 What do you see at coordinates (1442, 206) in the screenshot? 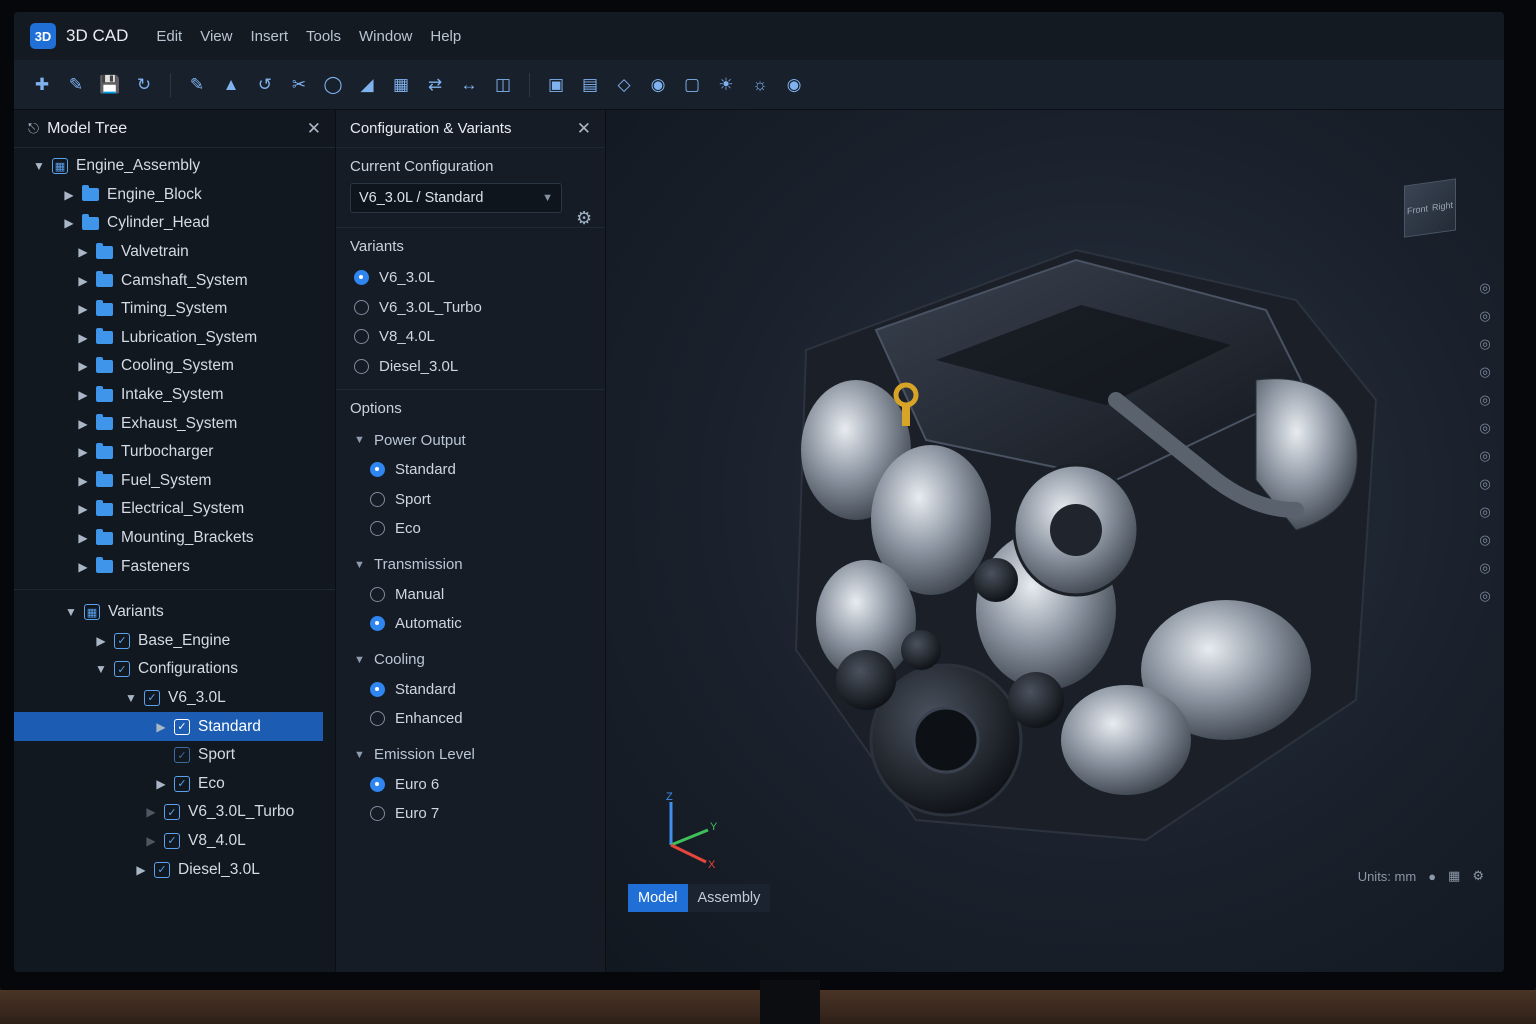
I see `view-cube-right: Right` at bounding box center [1442, 206].